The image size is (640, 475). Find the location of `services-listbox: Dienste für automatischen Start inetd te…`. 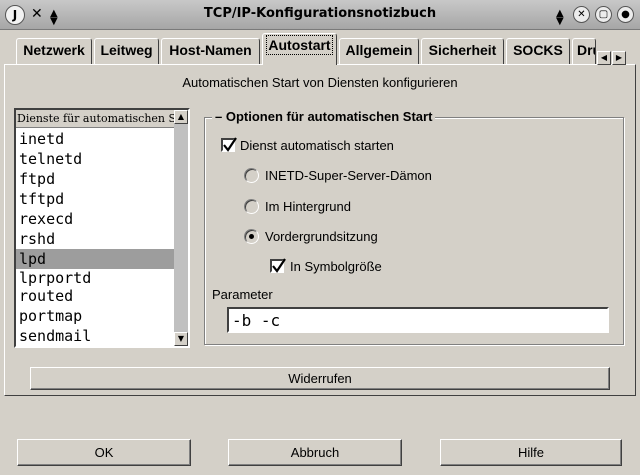

services-listbox: Dienste für automatischen Start inetd te… is located at coordinates (102, 228).